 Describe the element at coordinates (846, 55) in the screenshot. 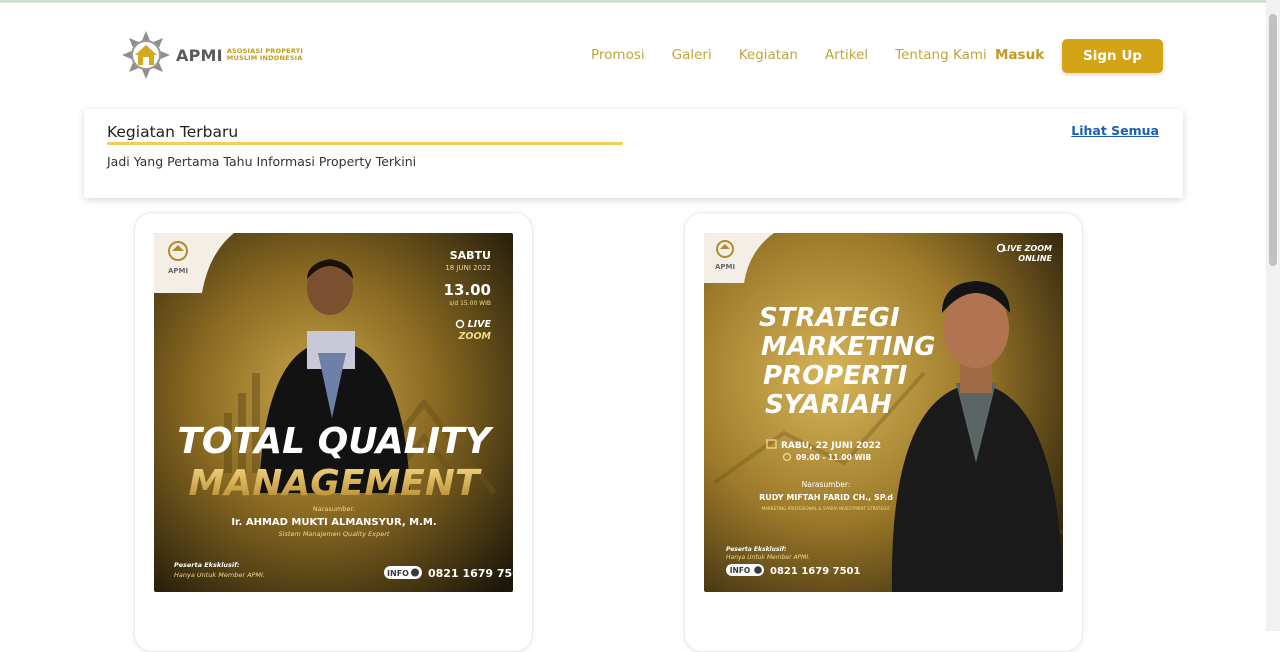

I see `nav-artikel: Artikel` at that location.